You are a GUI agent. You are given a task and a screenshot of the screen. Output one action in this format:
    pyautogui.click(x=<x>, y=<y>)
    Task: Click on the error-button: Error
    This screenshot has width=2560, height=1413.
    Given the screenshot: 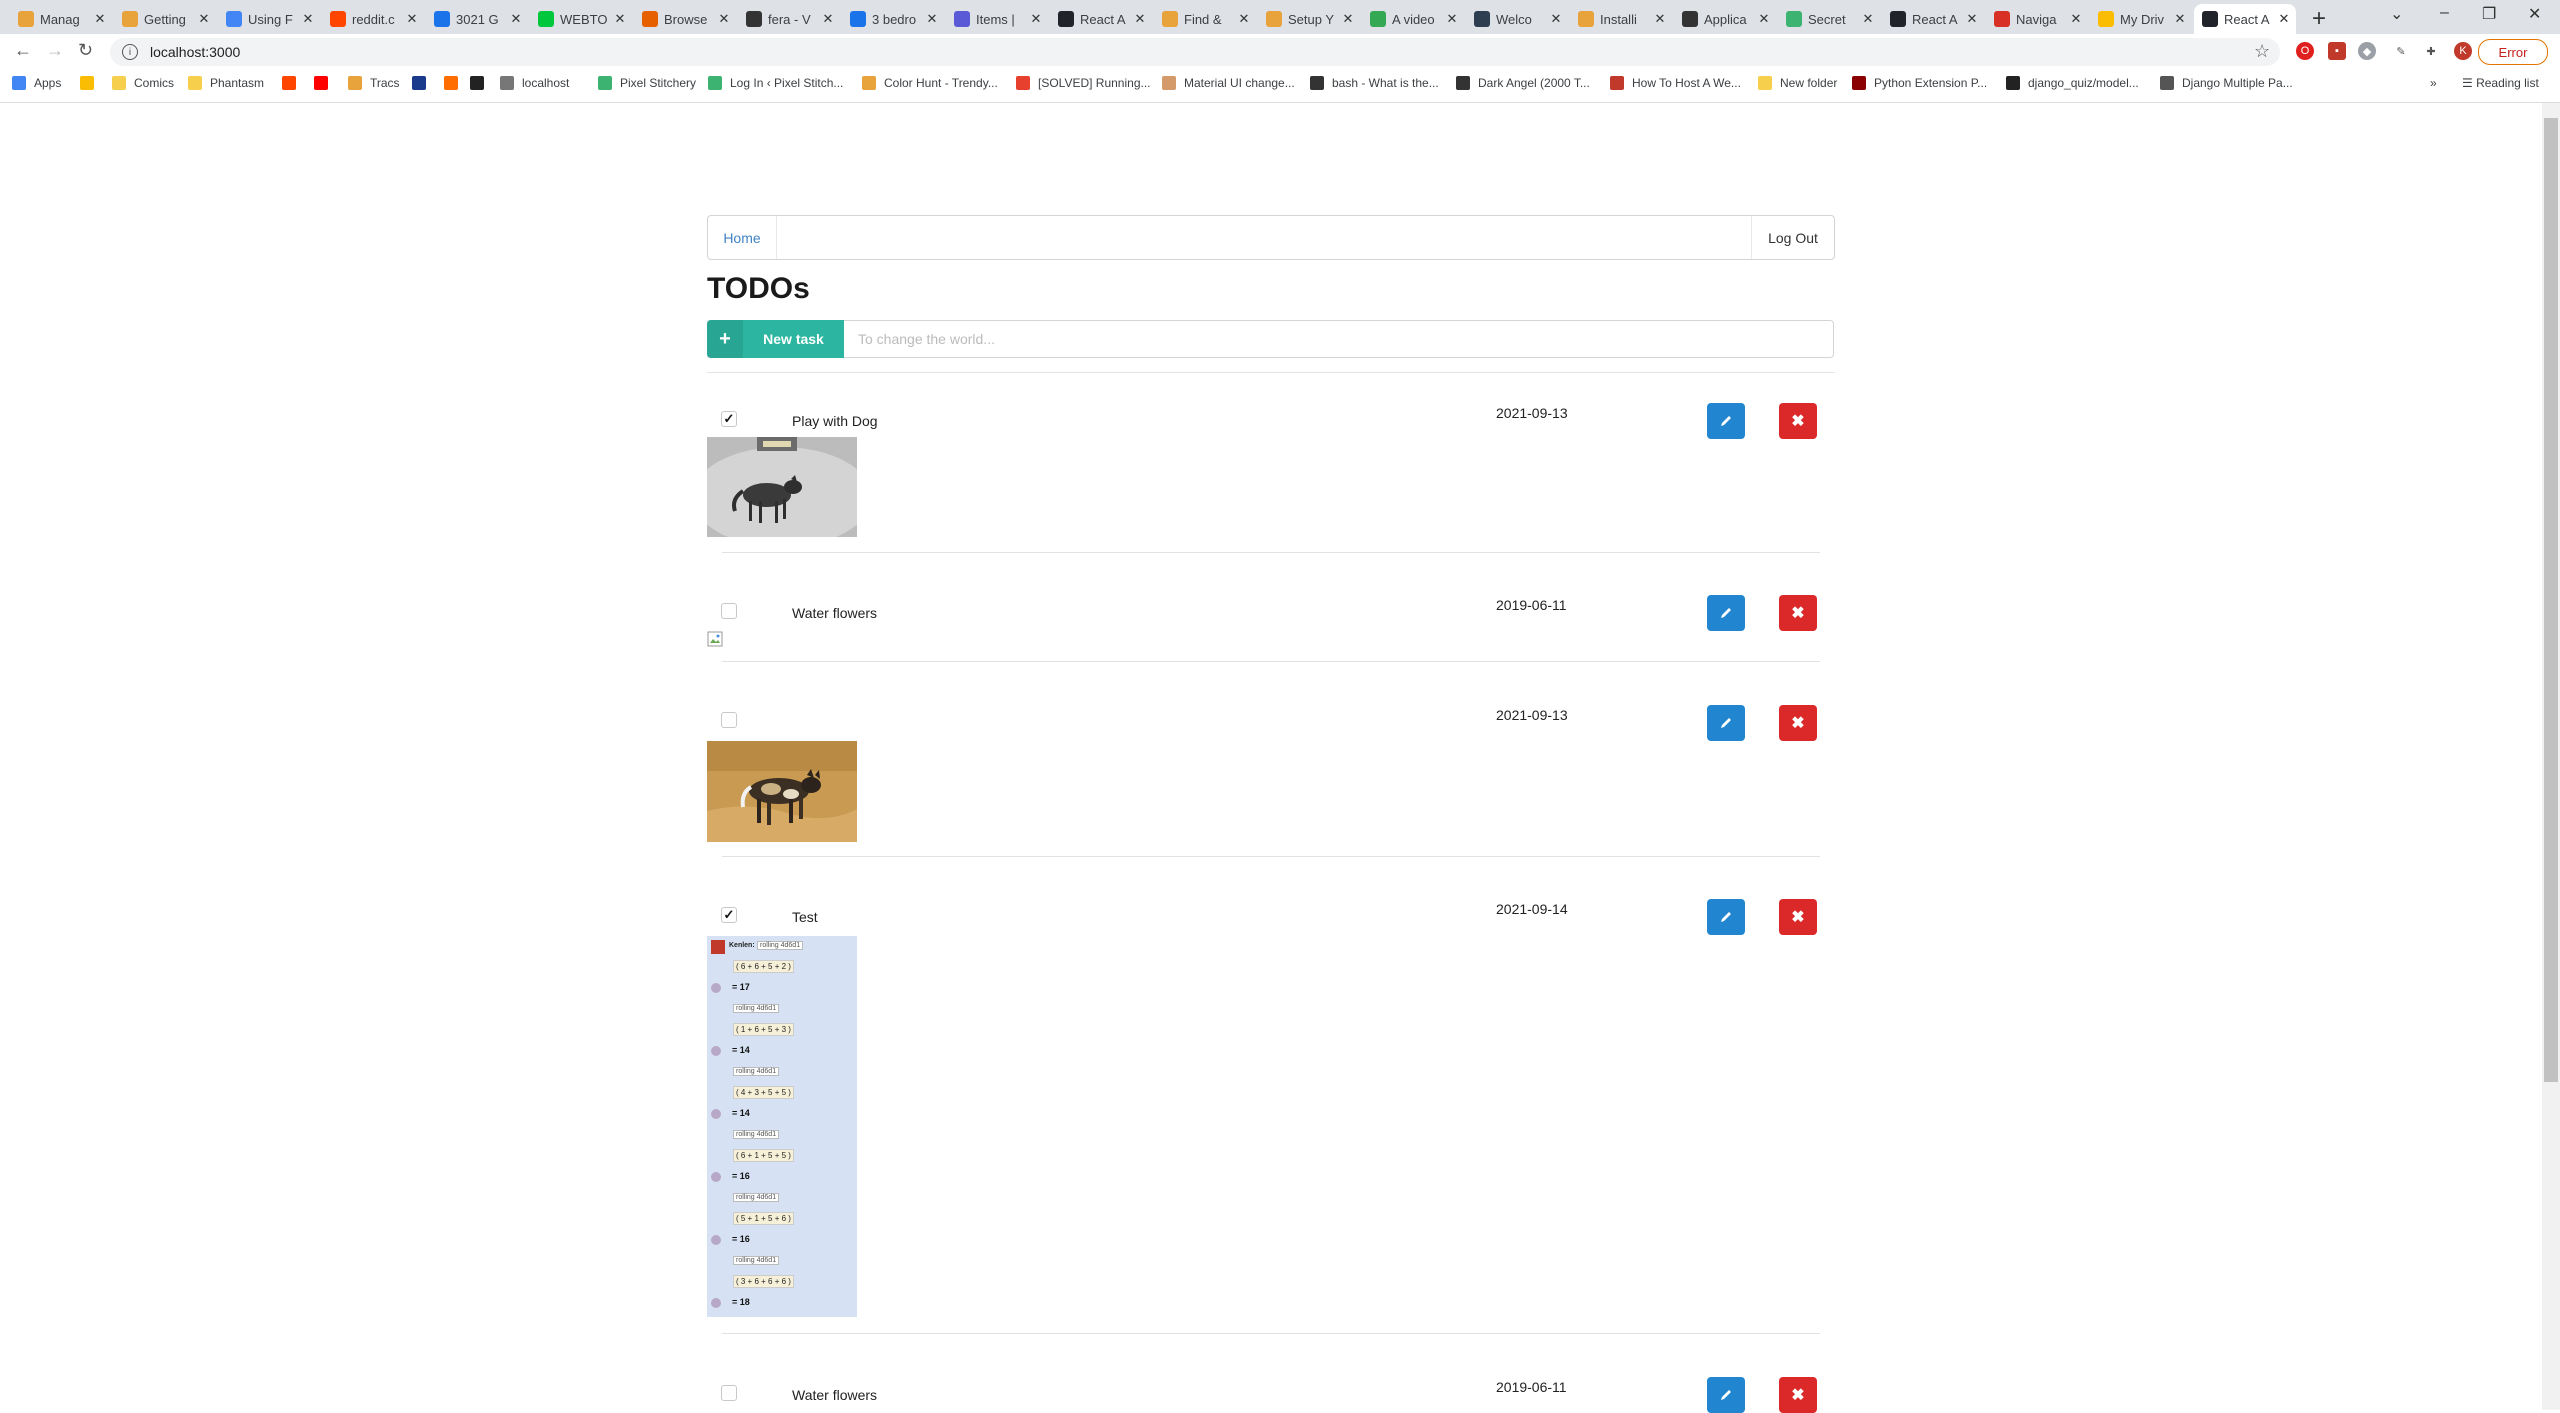 What is the action you would take?
    pyautogui.click(x=2513, y=52)
    